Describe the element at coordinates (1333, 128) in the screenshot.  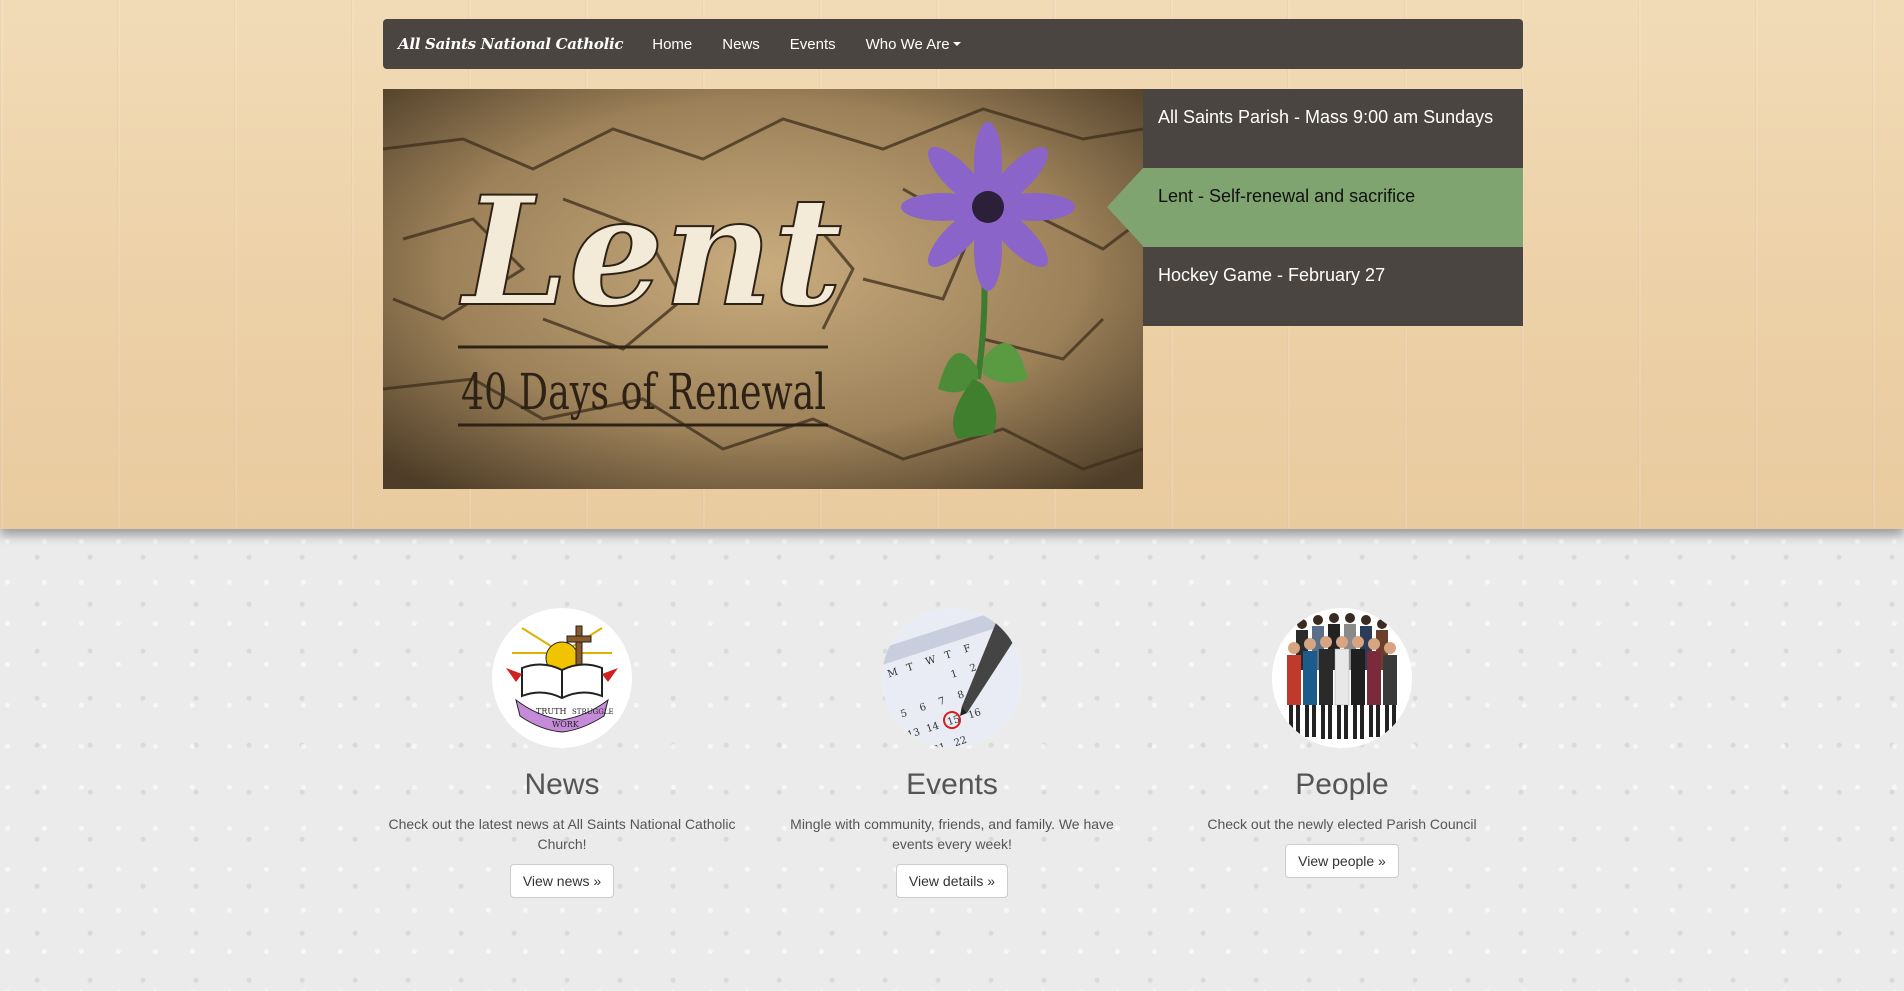
I see `carousel-item-mass: All Saints Parish - Mass 9:00 am Sundays` at that location.